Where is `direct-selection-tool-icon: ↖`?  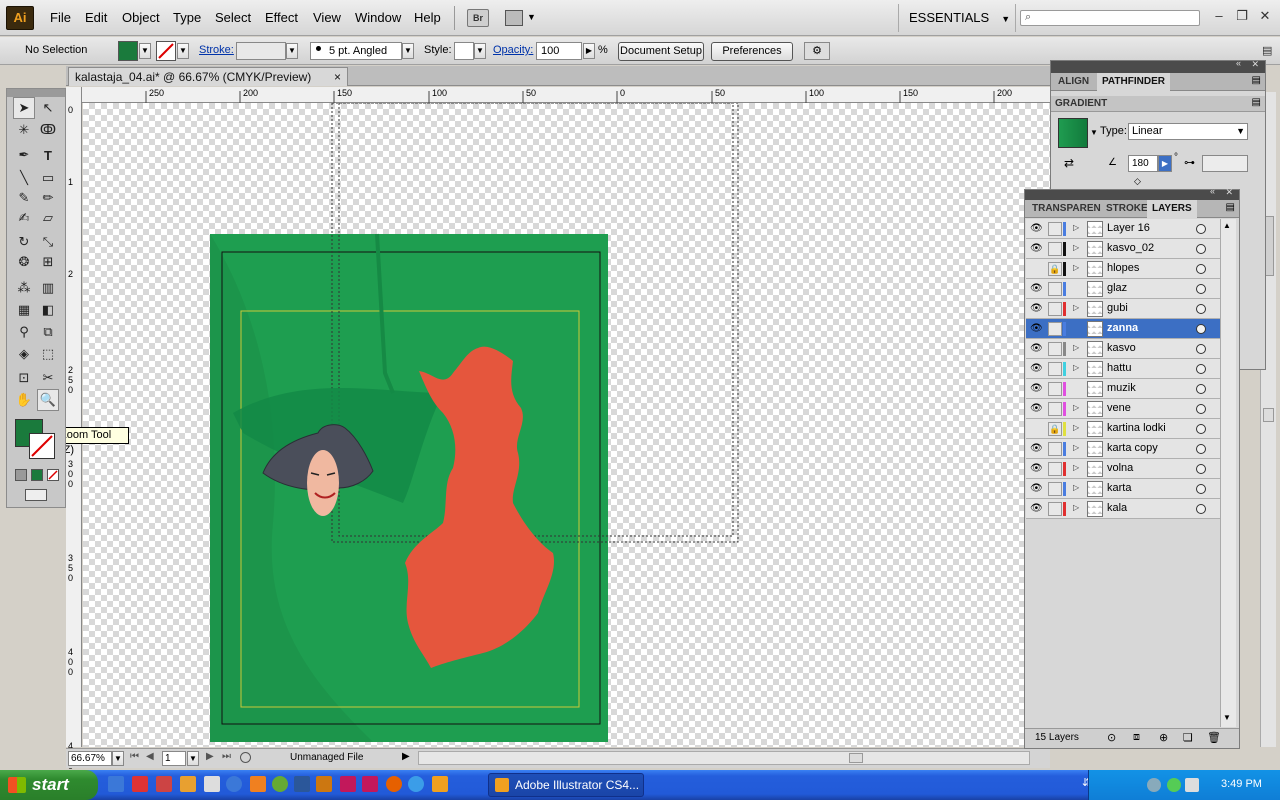 direct-selection-tool-icon: ↖ is located at coordinates (48, 108).